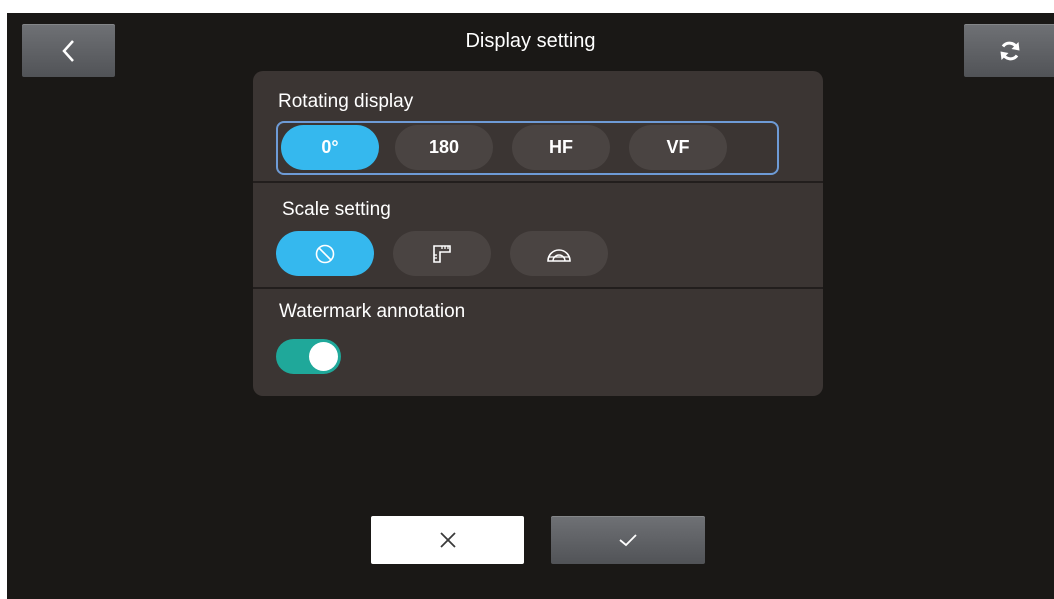 Image resolution: width=1054 pixels, height=599 pixels. I want to click on ruler-icon, so click(442, 254).